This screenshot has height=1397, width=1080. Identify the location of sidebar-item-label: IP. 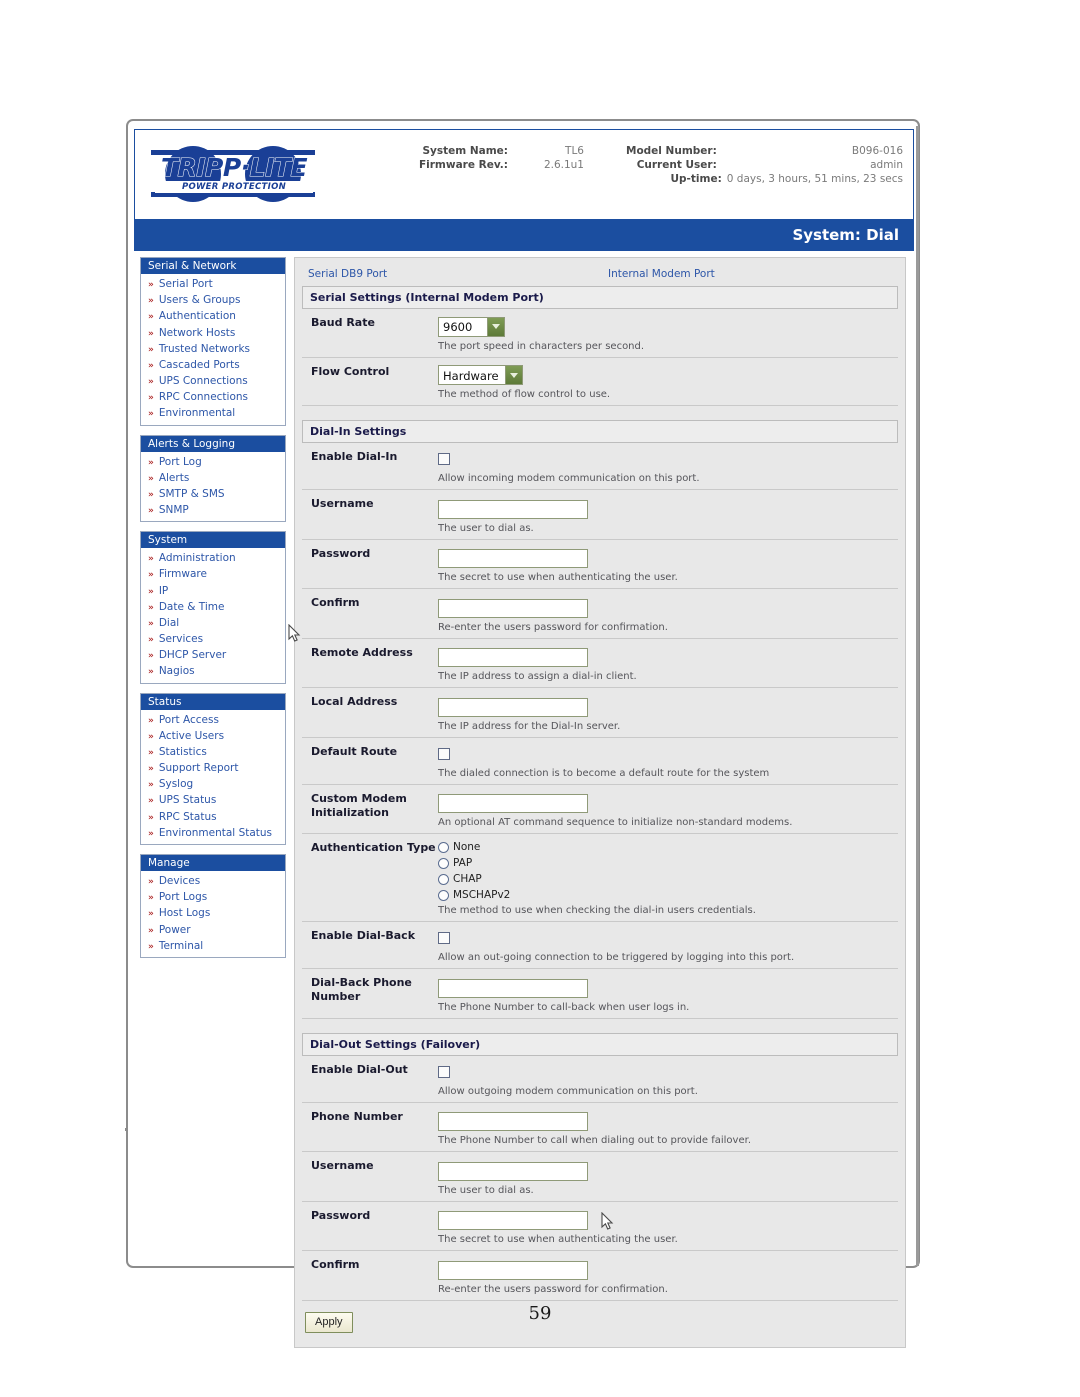
(163, 590).